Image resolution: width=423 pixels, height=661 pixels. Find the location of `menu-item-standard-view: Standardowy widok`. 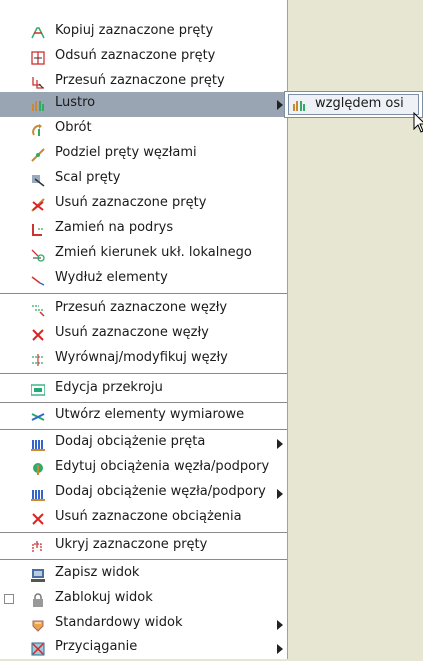

menu-item-standard-view: Standardowy widok is located at coordinates (143, 624).